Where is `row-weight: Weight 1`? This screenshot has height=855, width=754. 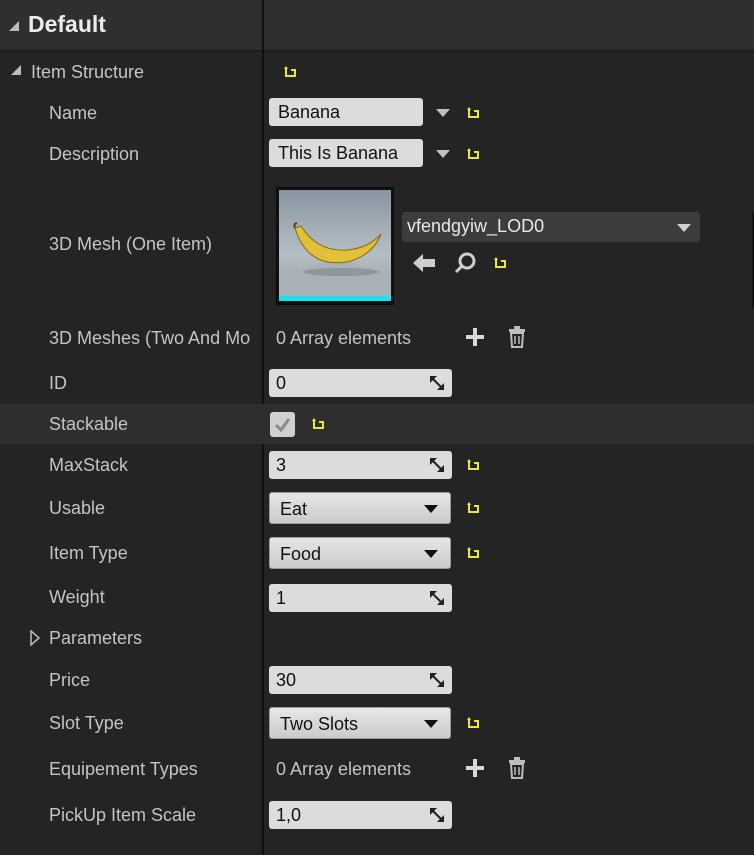
row-weight: Weight 1 is located at coordinates (377, 598).